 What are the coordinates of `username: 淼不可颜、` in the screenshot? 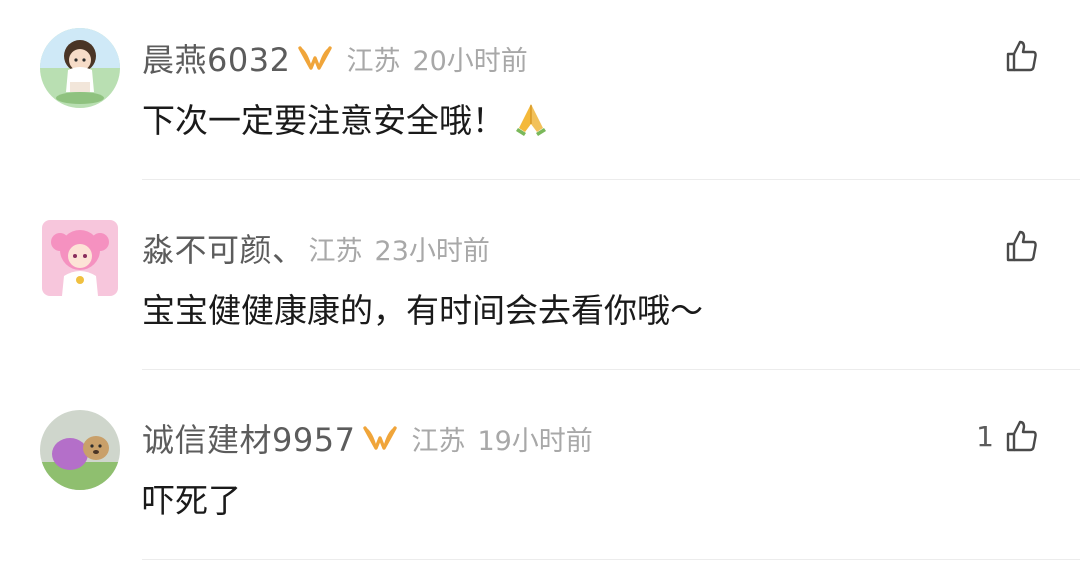 It's located at (223, 248).